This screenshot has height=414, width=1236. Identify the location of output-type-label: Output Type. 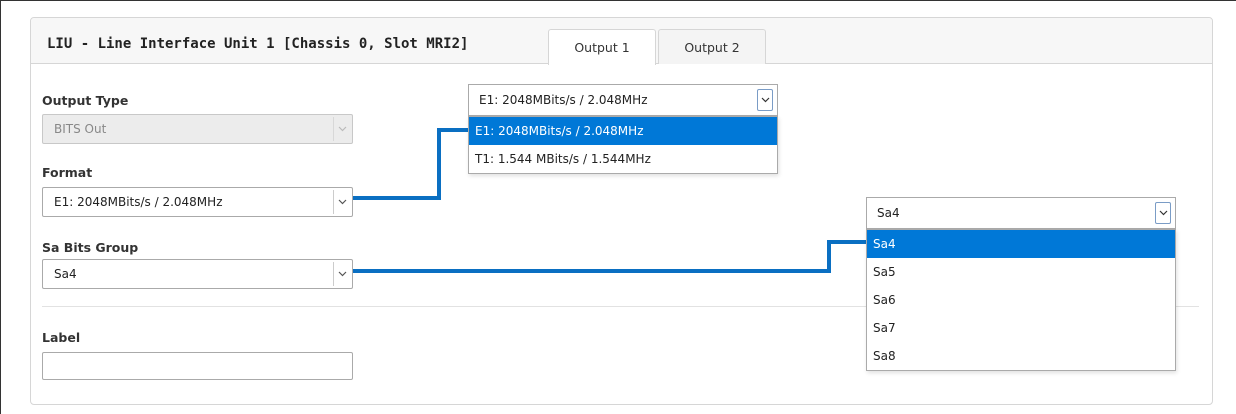
(85, 100).